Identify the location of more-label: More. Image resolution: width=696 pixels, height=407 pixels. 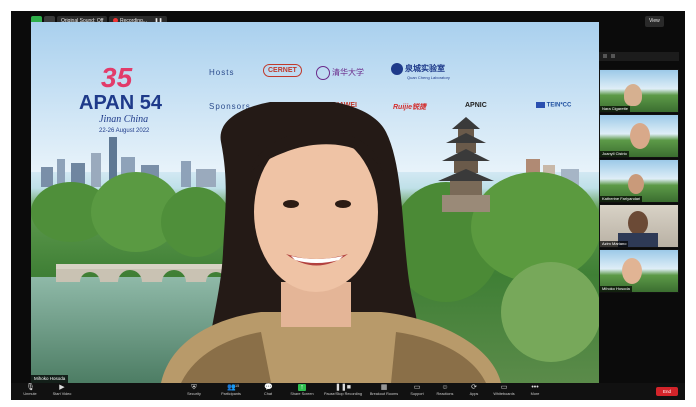
(535, 394).